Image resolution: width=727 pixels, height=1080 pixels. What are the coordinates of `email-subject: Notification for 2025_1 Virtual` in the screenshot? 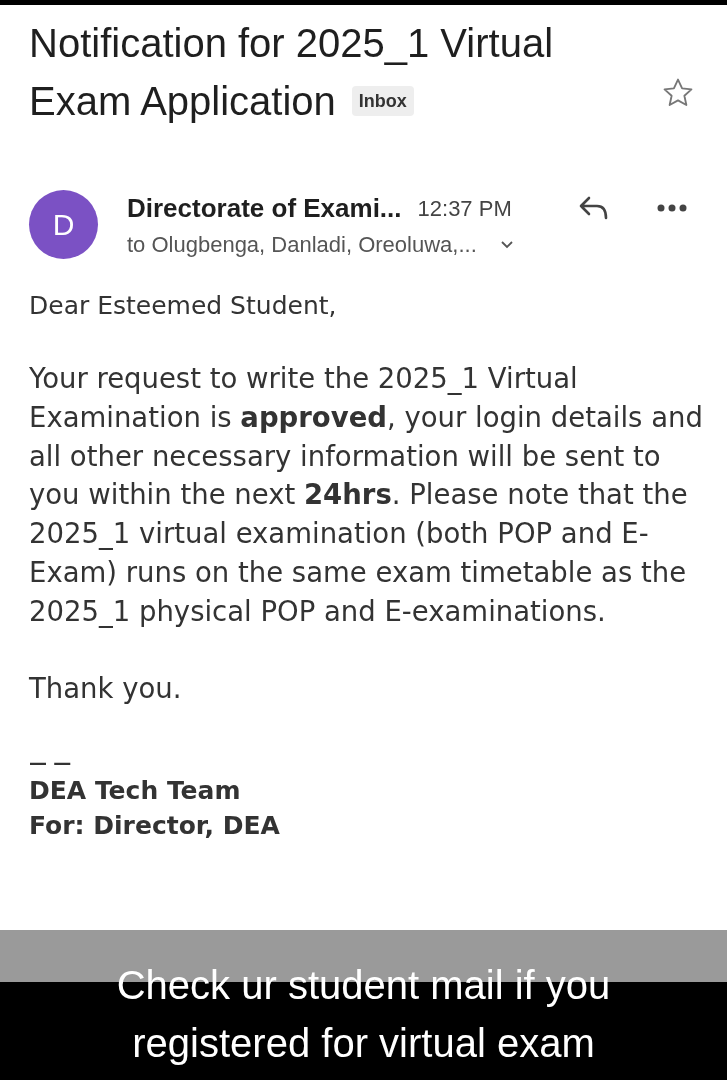 It's located at (291, 43).